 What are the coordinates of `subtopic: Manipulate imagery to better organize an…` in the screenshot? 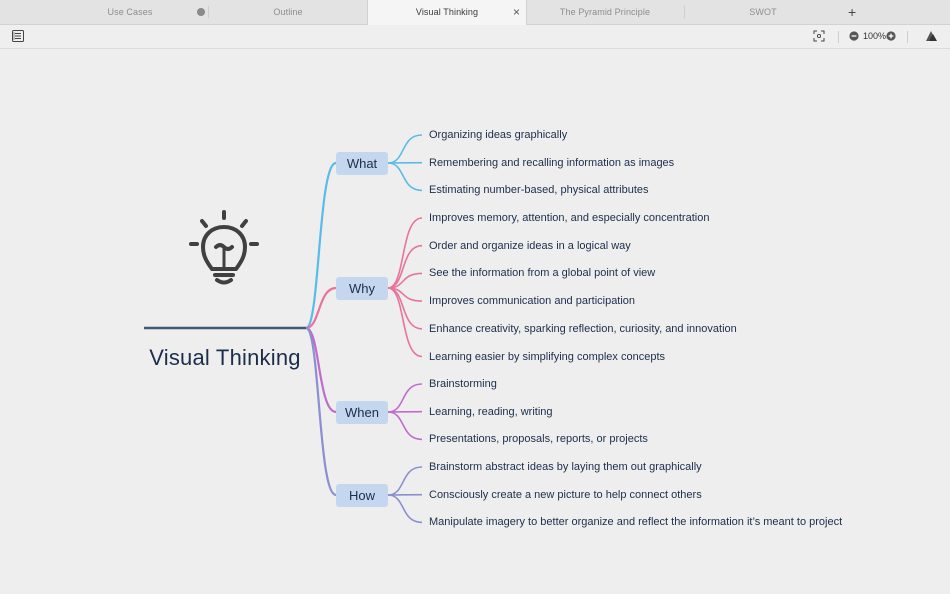 It's located at (635, 522).